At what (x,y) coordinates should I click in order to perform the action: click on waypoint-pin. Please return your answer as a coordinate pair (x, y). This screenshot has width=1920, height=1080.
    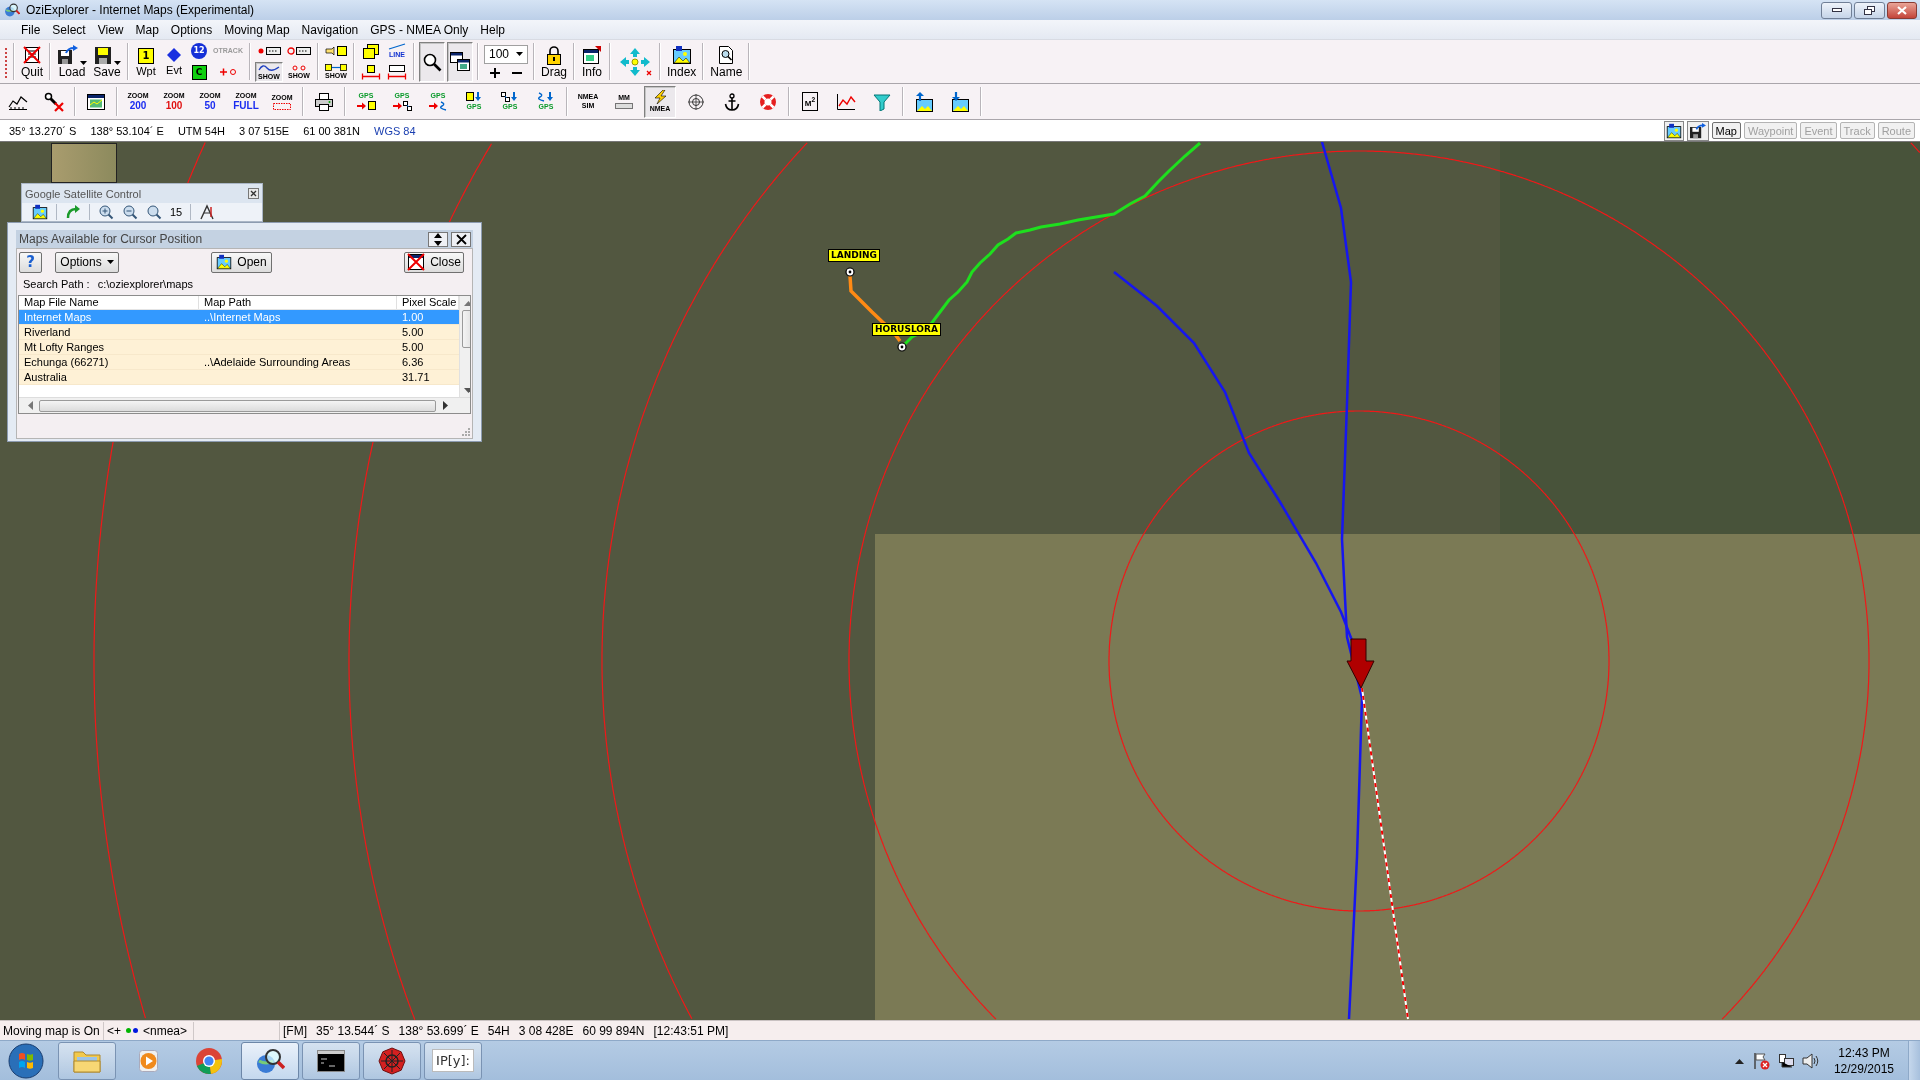
    Looking at the image, I should click on (902, 347).